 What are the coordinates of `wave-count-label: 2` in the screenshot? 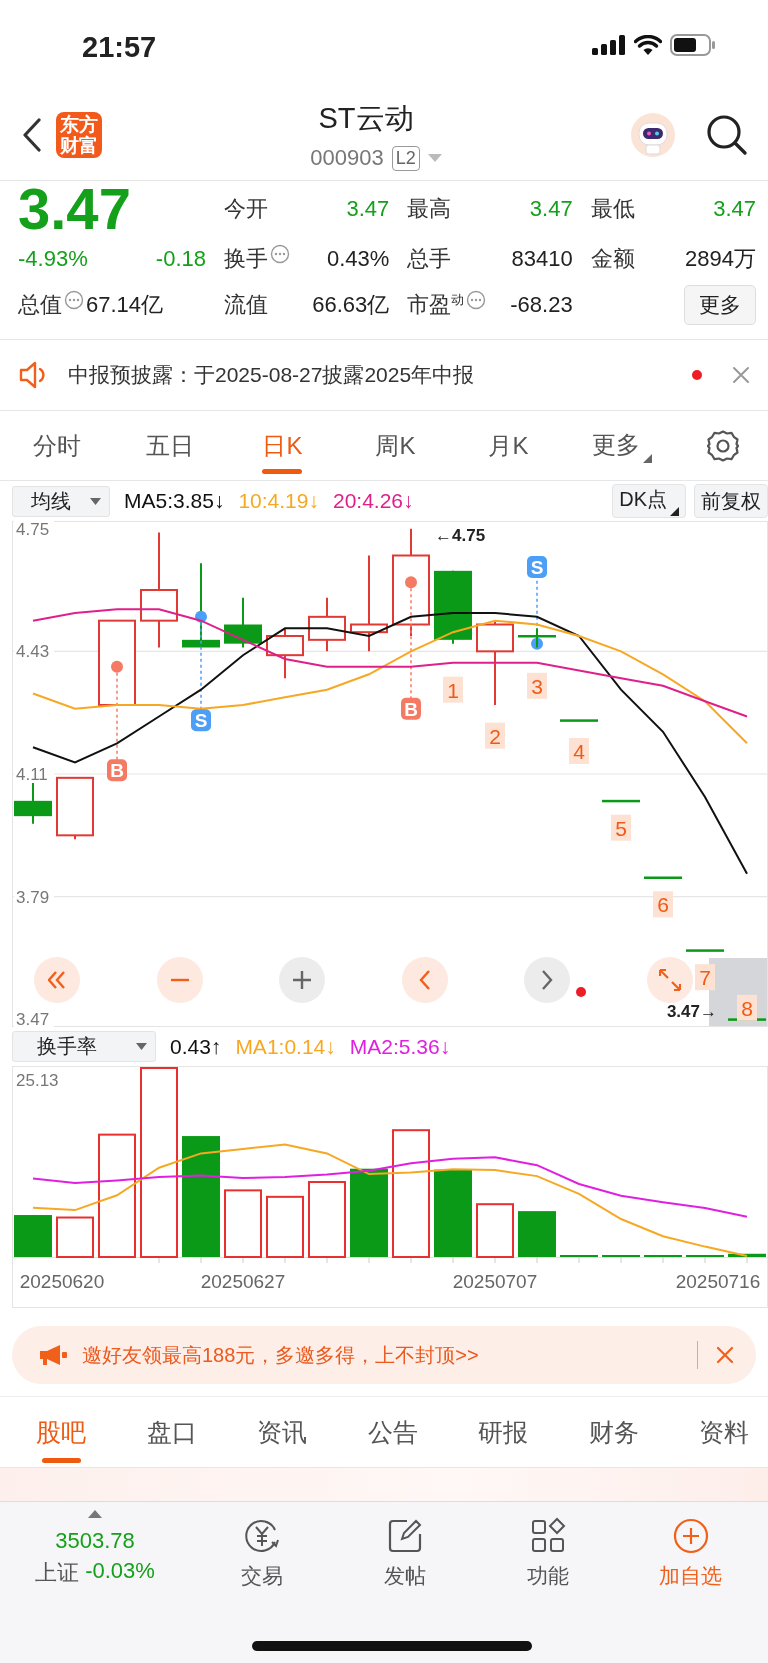 It's located at (495, 735).